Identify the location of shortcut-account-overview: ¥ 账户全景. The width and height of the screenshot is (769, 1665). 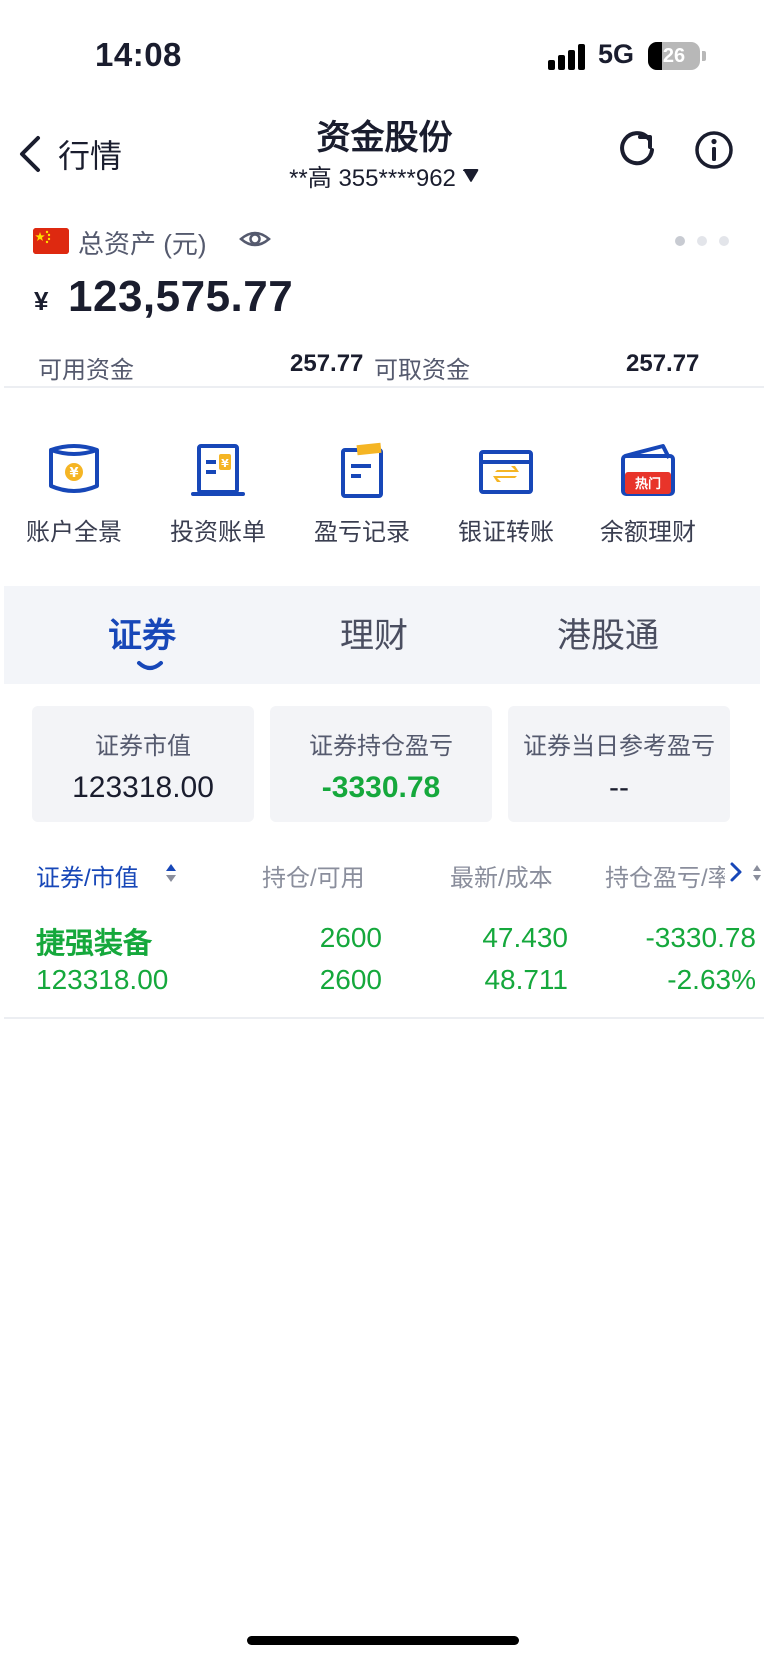
(75, 487).